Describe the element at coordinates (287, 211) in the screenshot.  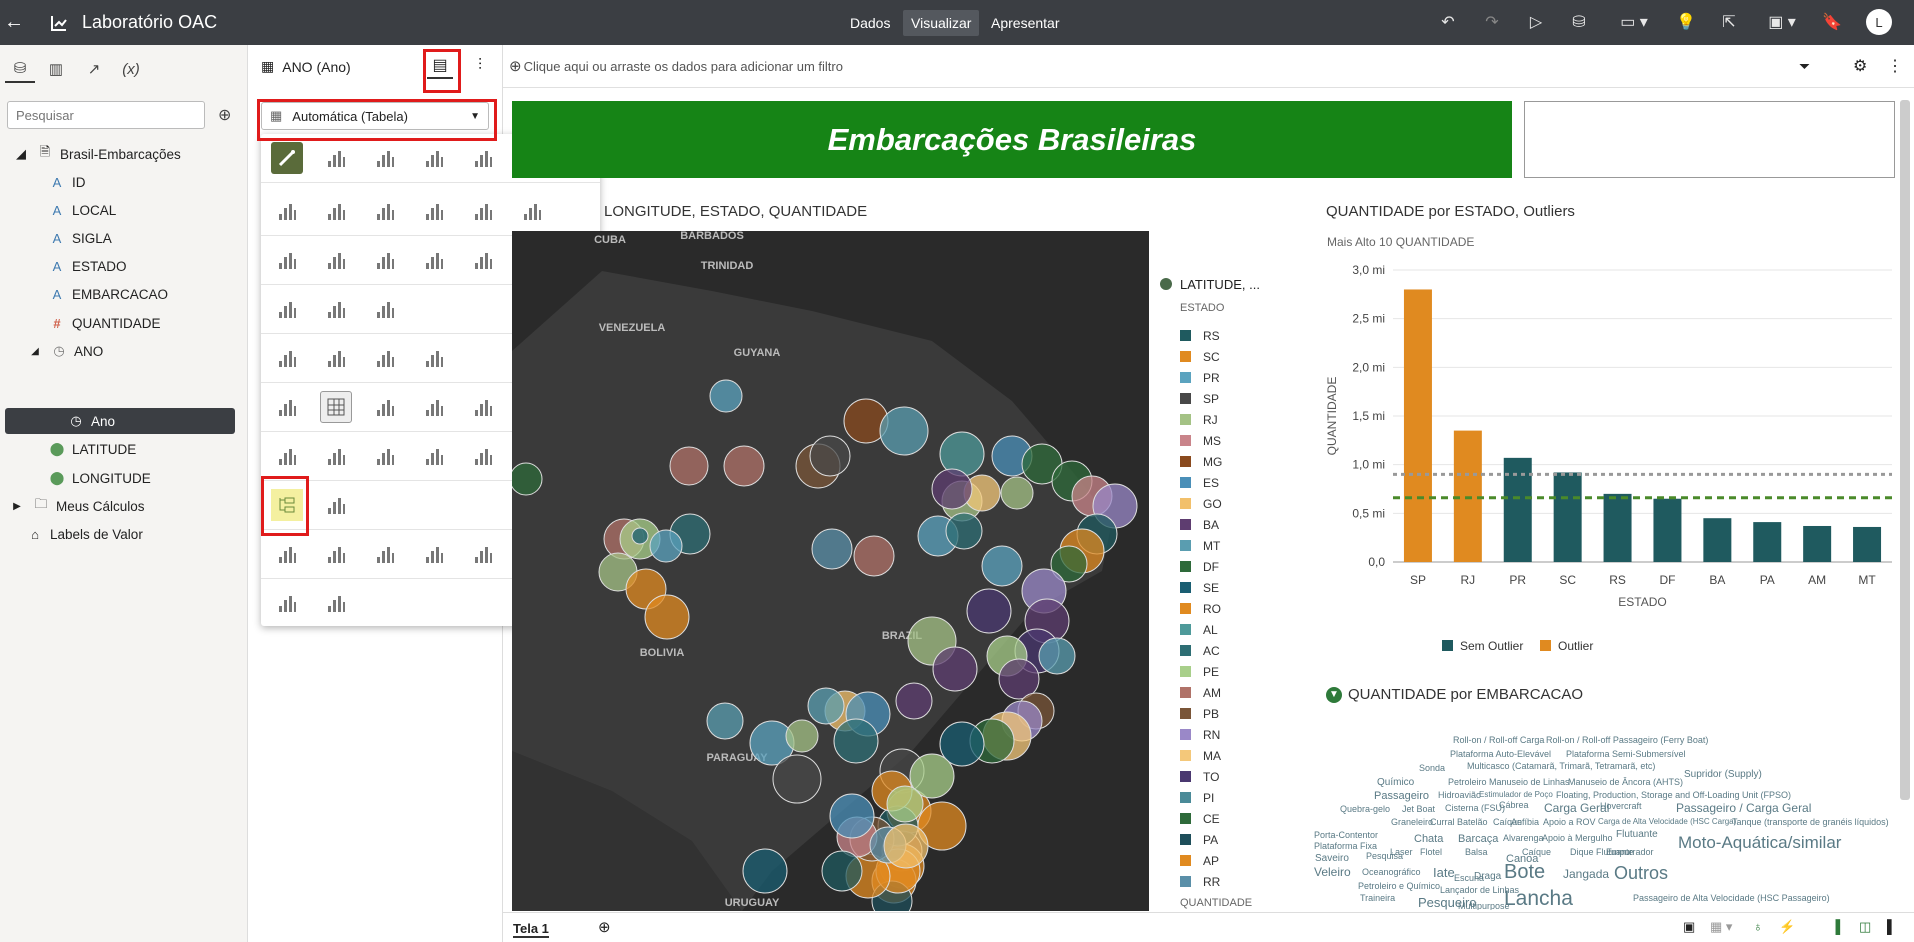
I see `combo-icon` at that location.